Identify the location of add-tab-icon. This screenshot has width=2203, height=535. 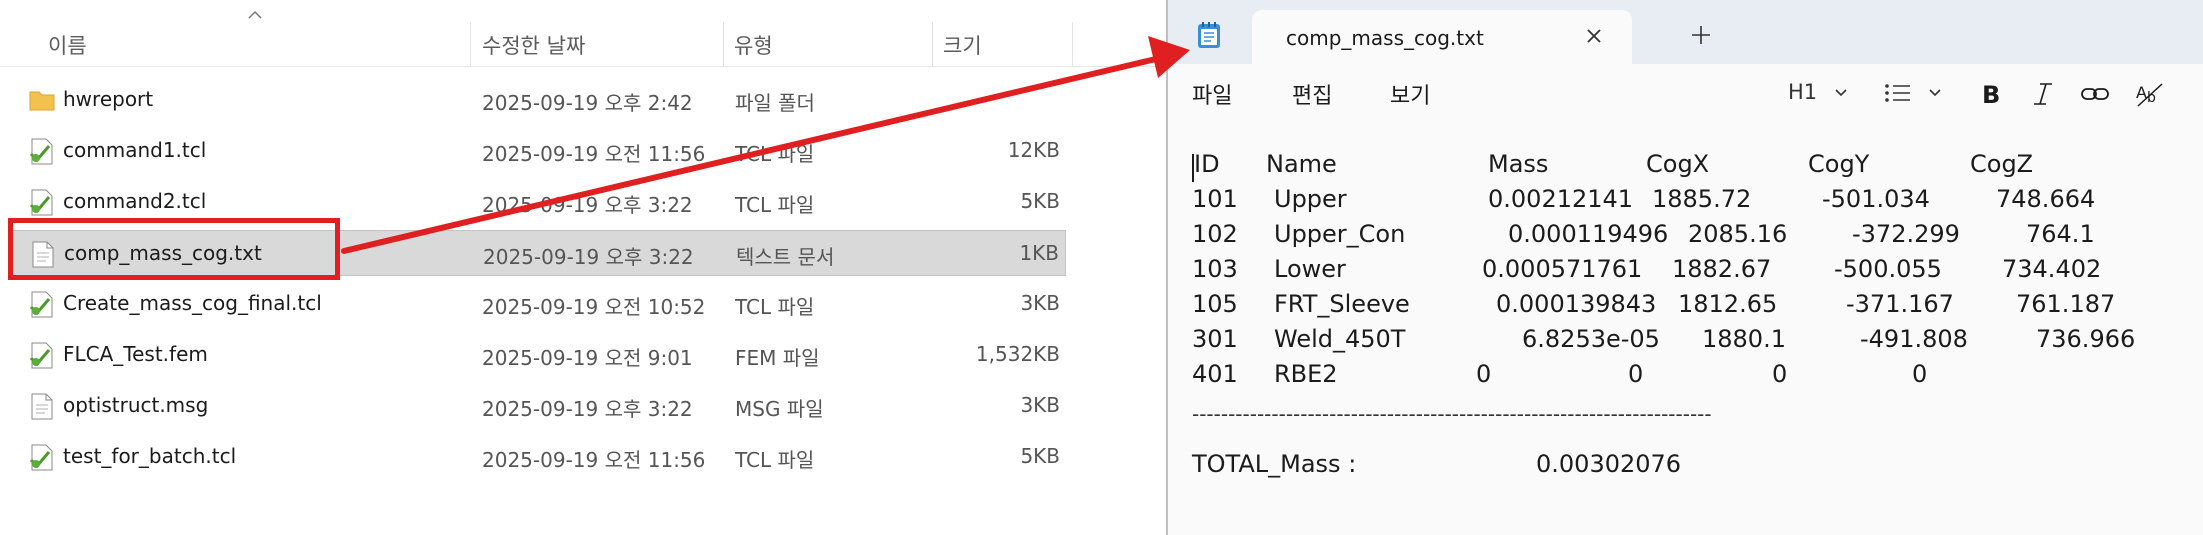
(1701, 35).